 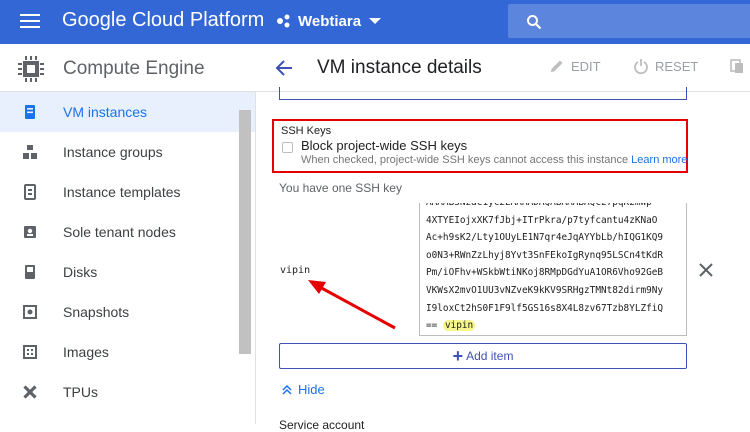 I want to click on sidebar-item-label: Disks, so click(x=80, y=272).